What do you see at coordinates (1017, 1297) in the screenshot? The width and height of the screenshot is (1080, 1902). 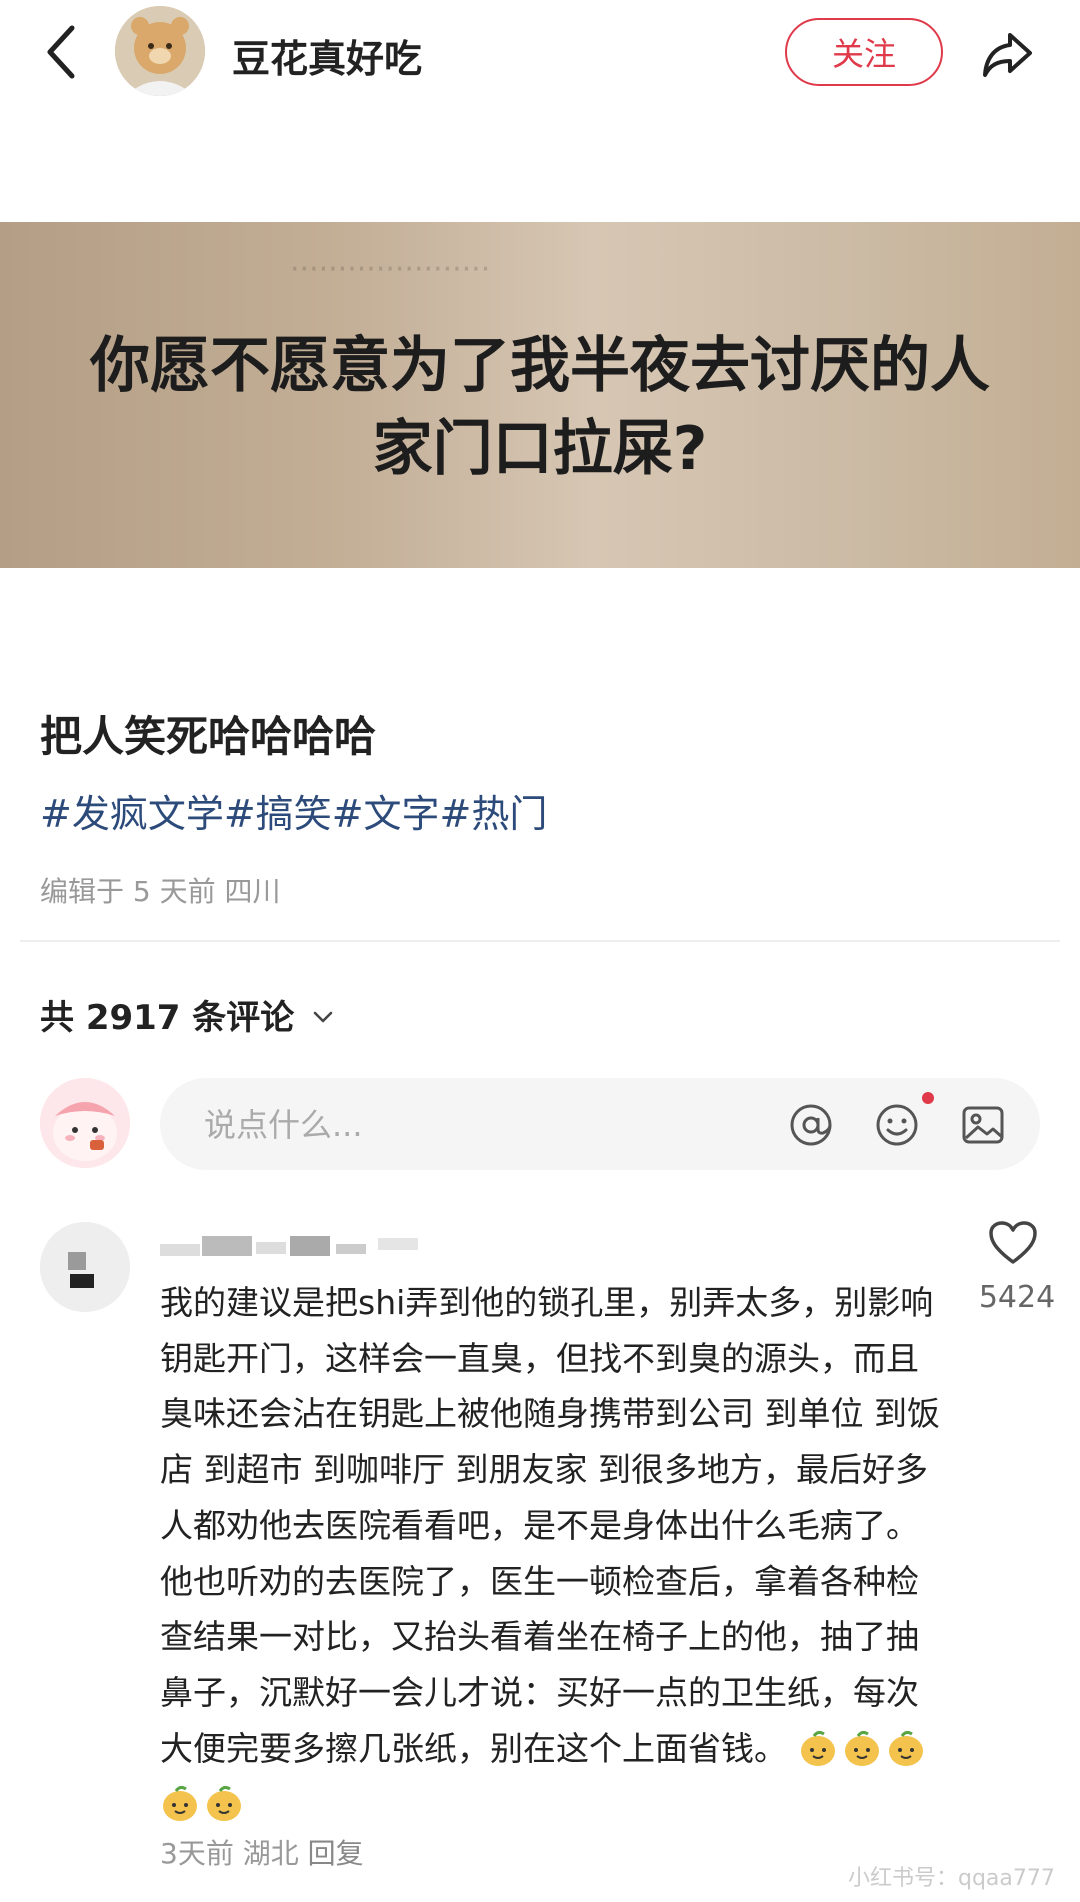 I see `like-count: 5424` at bounding box center [1017, 1297].